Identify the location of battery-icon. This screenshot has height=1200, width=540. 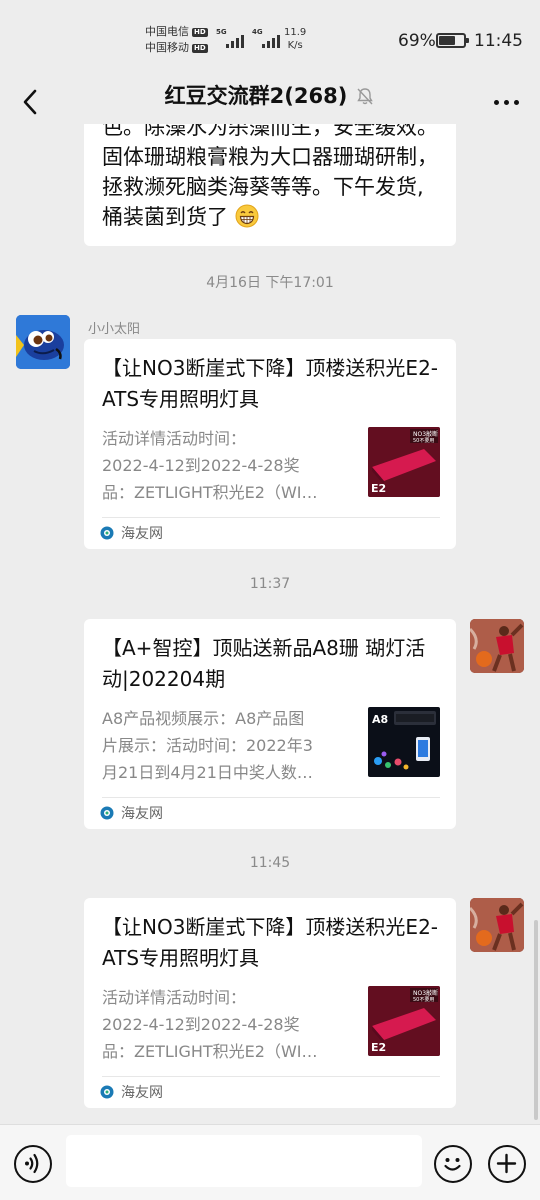
(452, 40).